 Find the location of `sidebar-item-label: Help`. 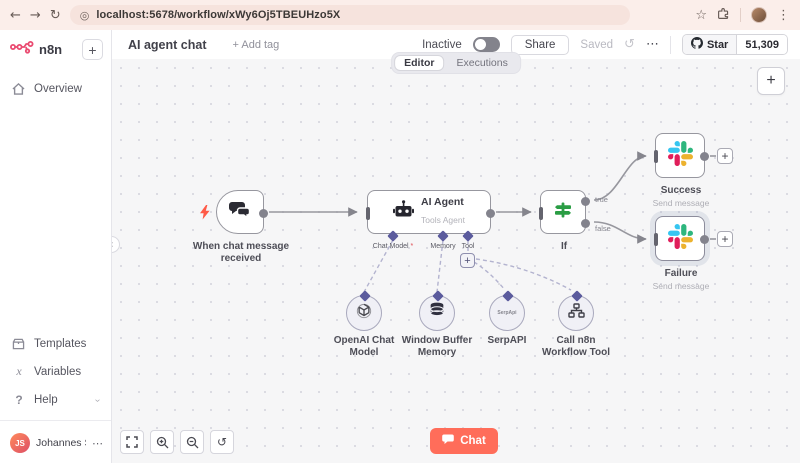

sidebar-item-label: Help is located at coordinates (46, 400).